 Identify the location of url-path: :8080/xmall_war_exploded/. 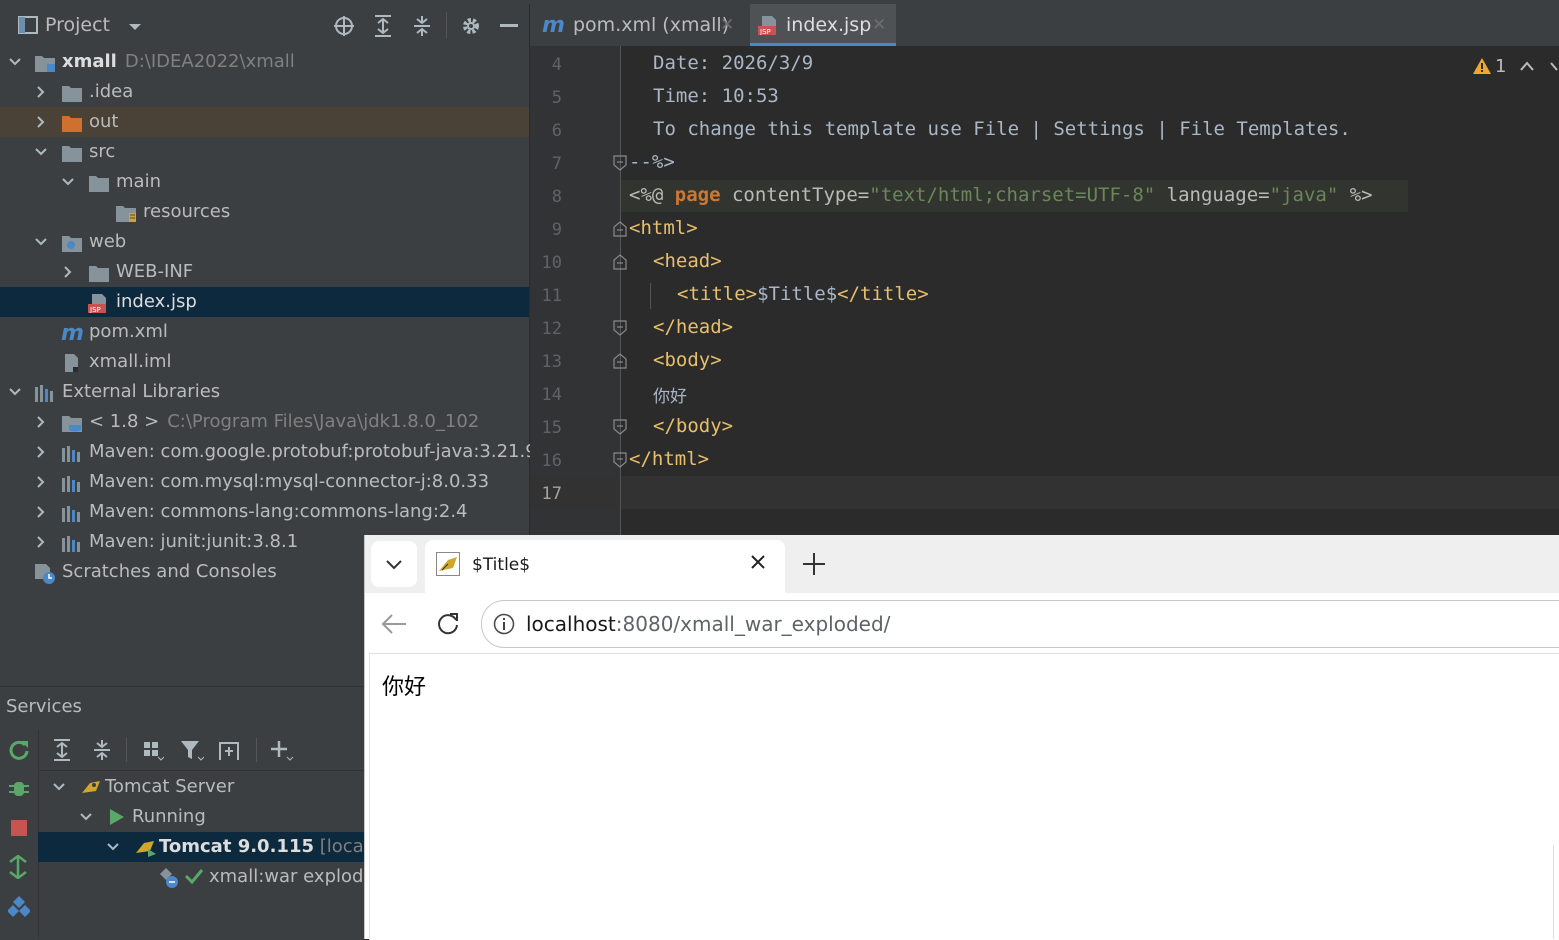
(753, 624).